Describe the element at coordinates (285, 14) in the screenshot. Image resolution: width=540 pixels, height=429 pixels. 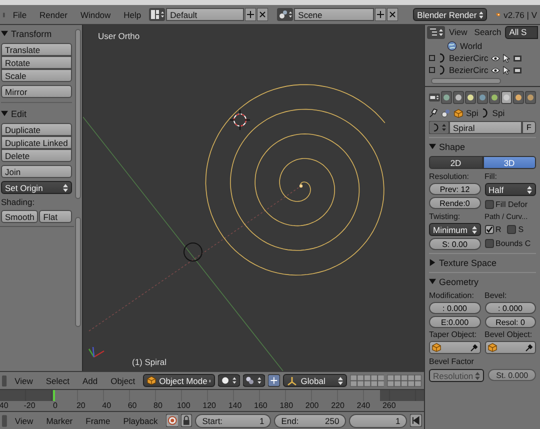
I see `scene-icon` at that location.